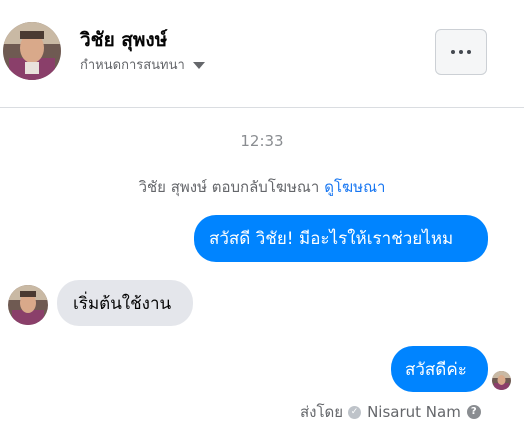 This screenshot has width=524, height=444. What do you see at coordinates (32, 51) in the screenshot?
I see `contact-avatar` at bounding box center [32, 51].